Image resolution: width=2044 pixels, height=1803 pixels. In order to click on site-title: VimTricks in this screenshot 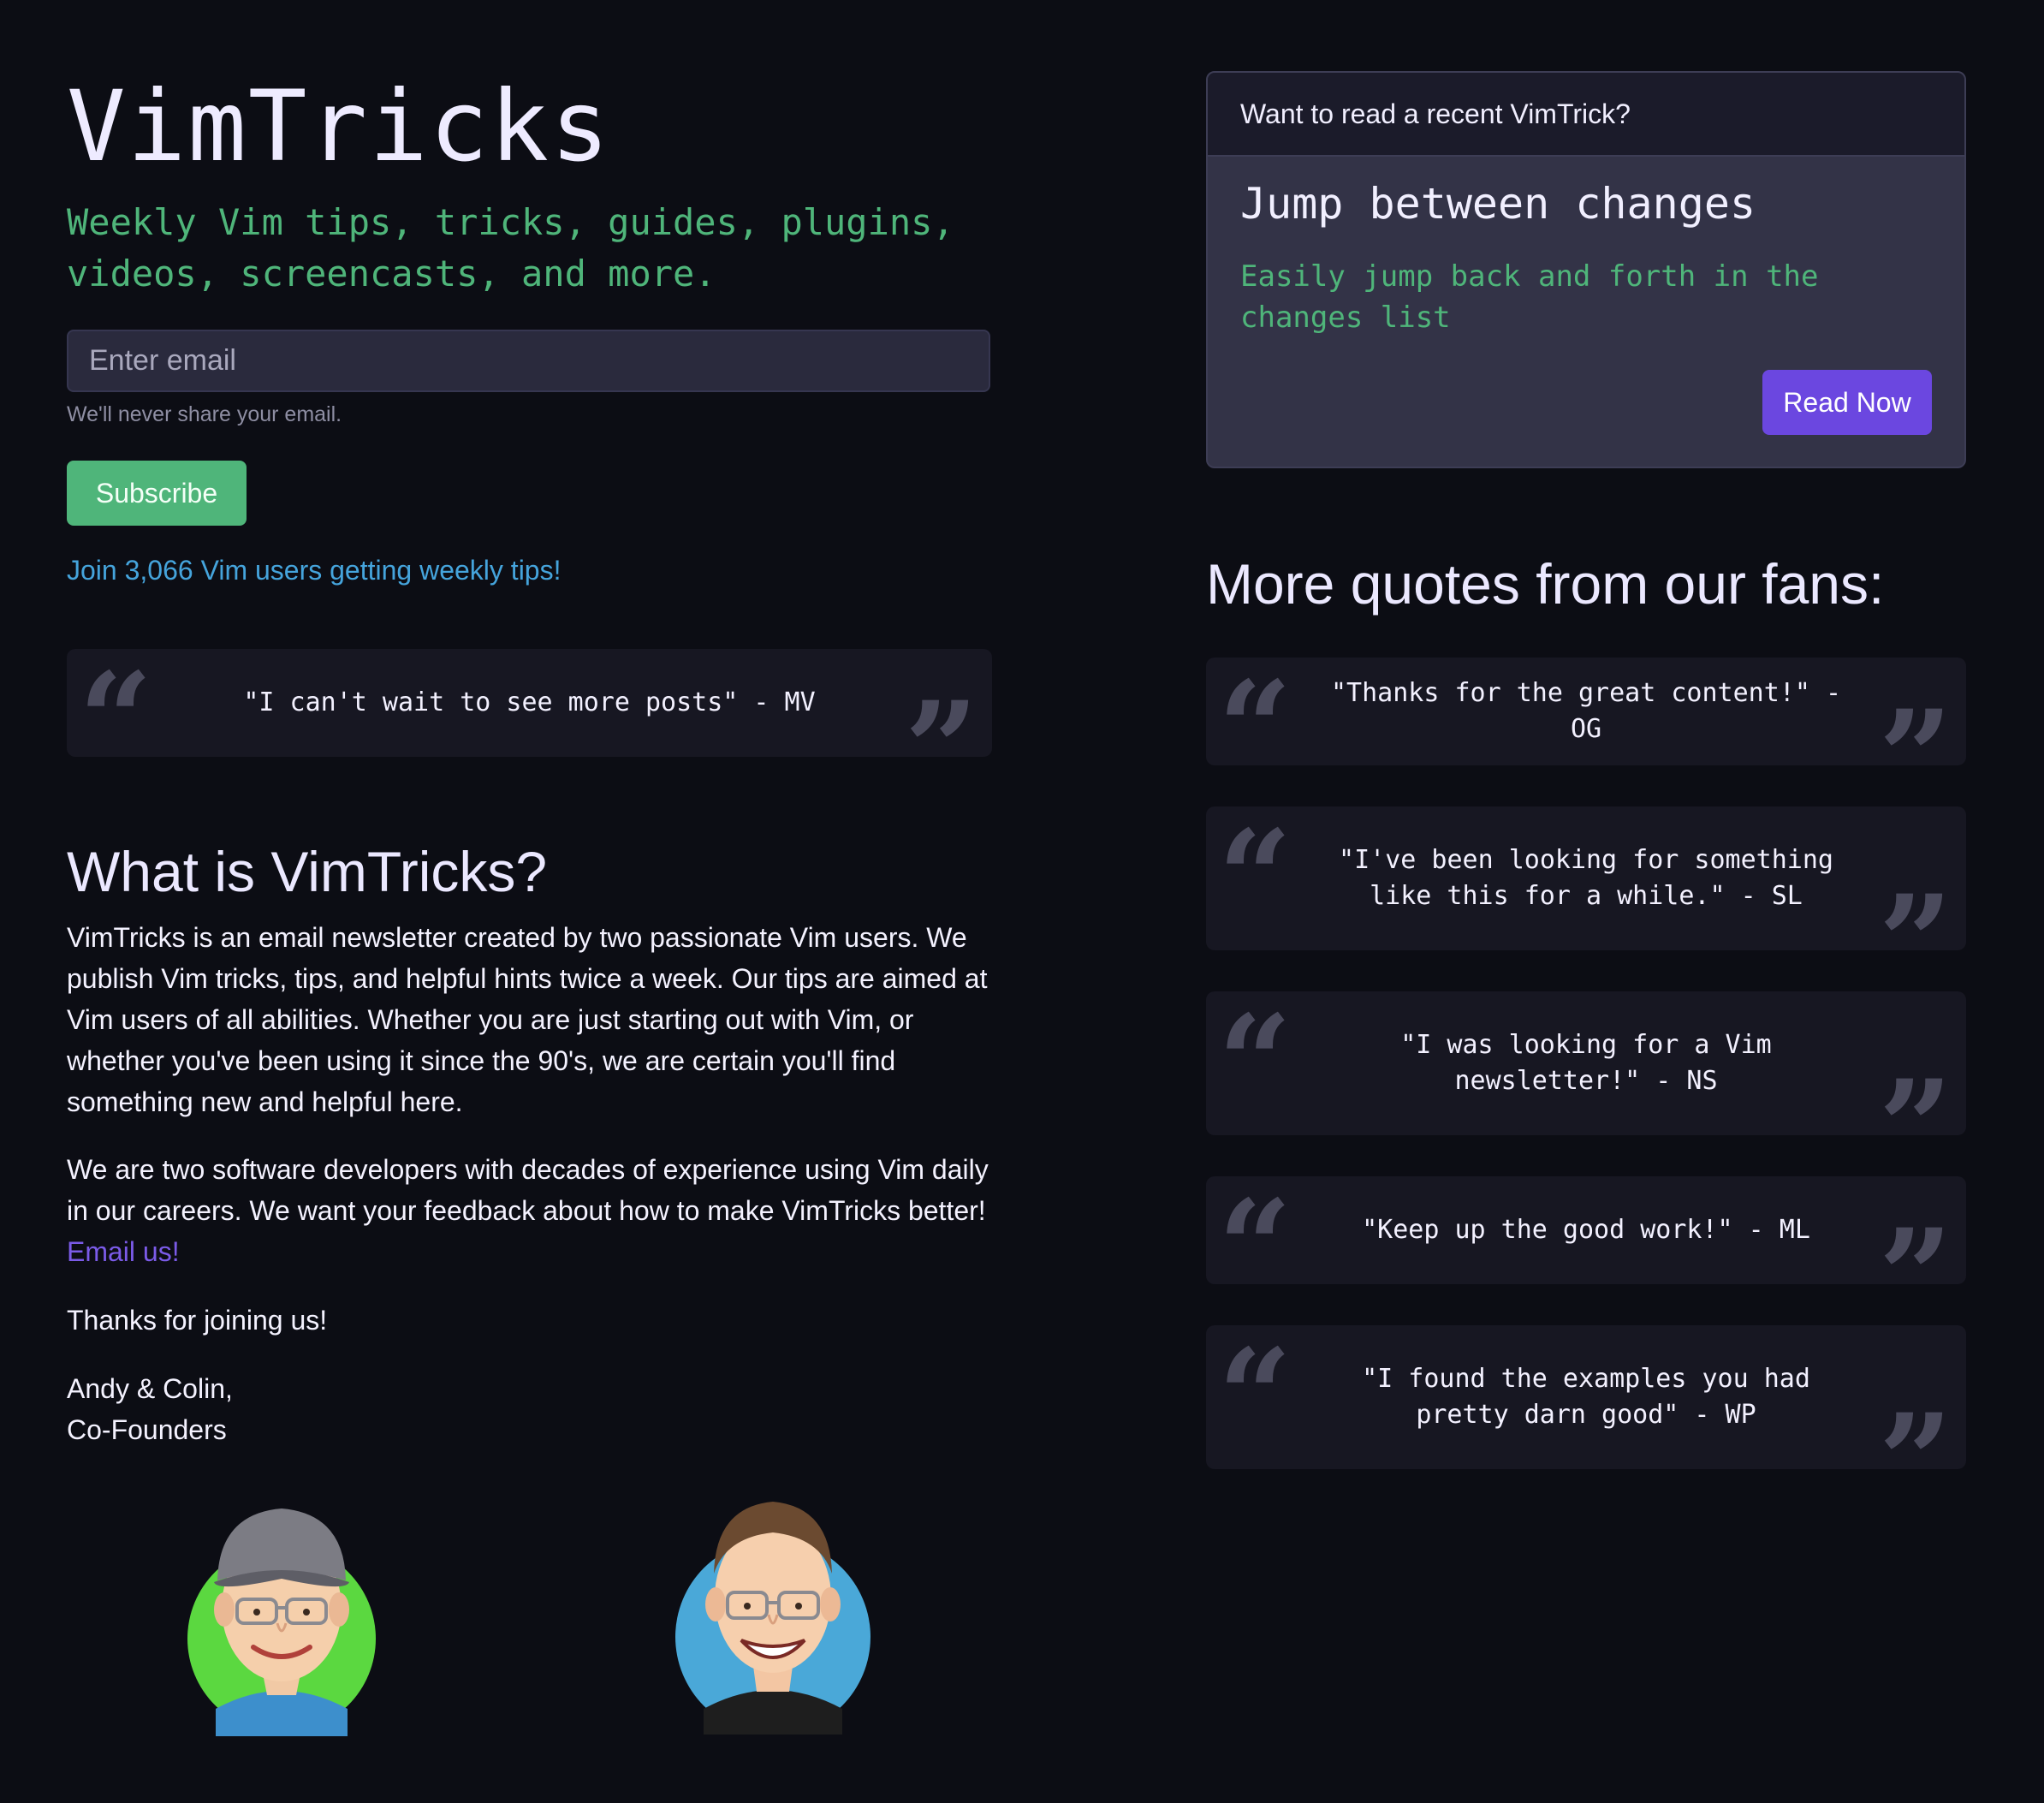, I will do `click(339, 126)`.